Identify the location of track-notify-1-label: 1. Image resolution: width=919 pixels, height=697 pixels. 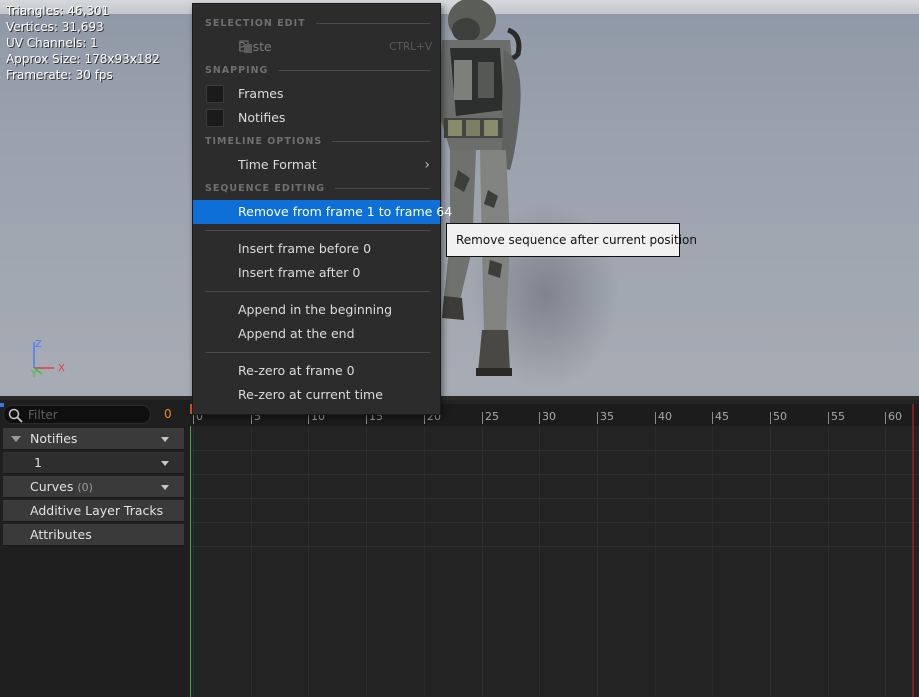
(38, 462).